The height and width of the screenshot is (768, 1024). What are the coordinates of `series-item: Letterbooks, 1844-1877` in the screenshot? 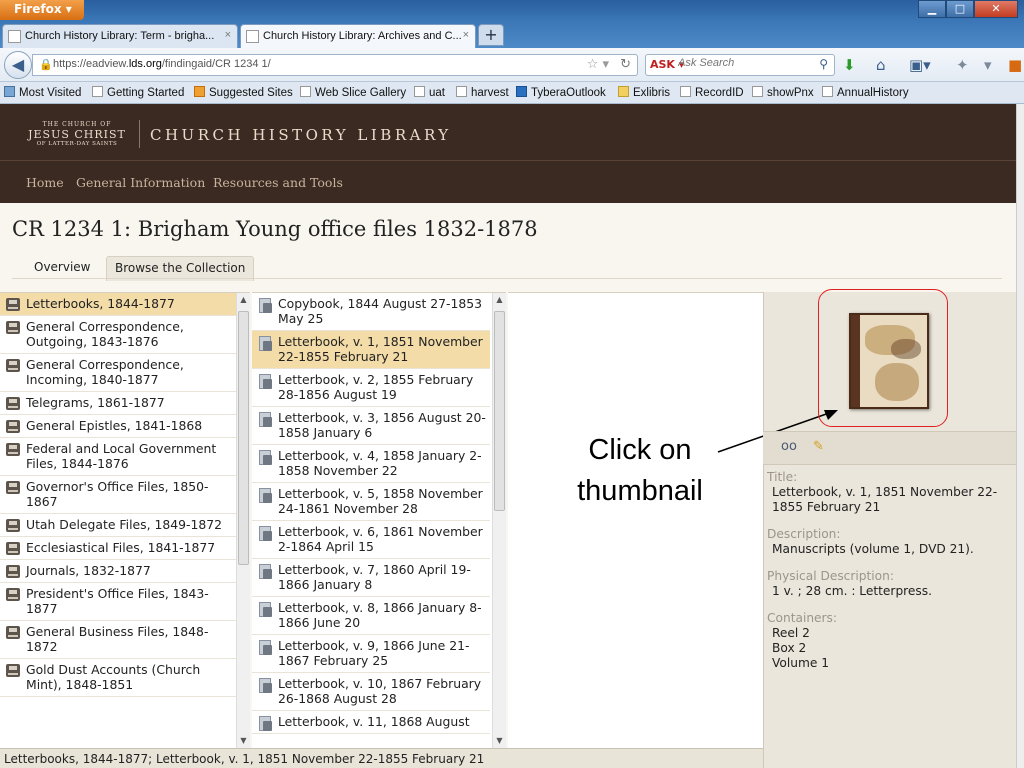 It's located at (118, 304).